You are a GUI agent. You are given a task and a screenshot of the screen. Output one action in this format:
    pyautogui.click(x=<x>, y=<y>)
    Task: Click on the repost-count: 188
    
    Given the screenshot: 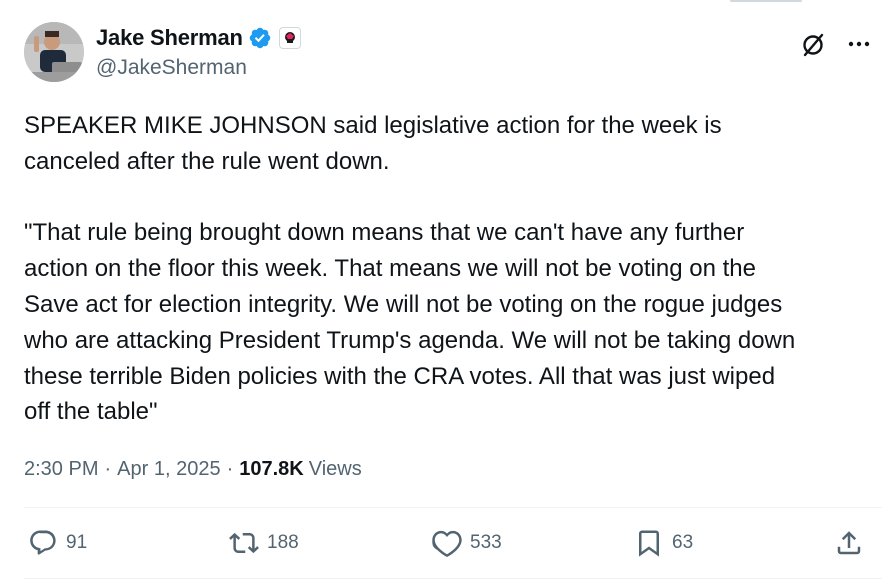 What is the action you would take?
    pyautogui.click(x=283, y=542)
    